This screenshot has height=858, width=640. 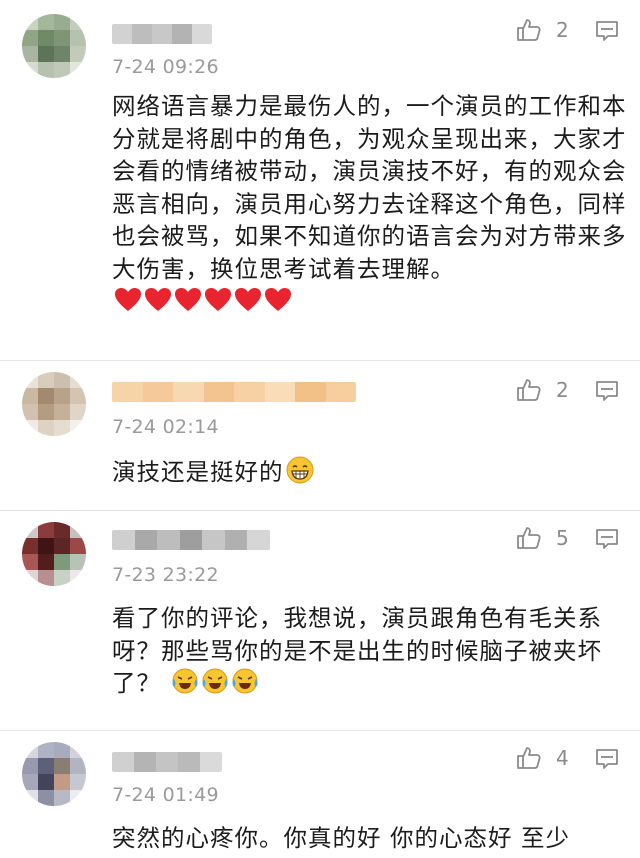 I want to click on timestamp: 7-23 23:22, so click(x=165, y=575).